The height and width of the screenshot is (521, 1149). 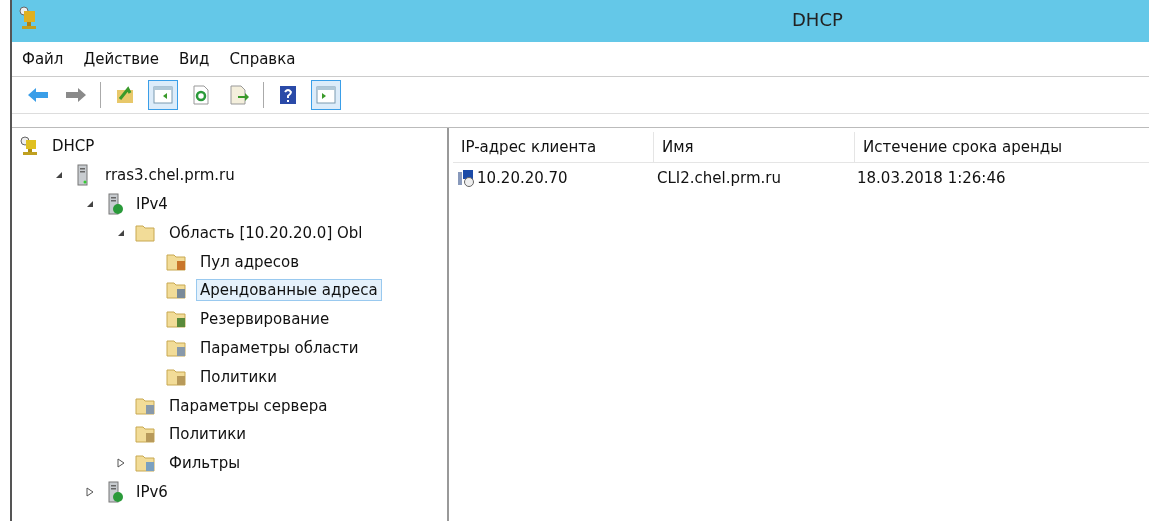 I want to click on tree-item: rras3.chel.prm.ru, so click(x=170, y=175).